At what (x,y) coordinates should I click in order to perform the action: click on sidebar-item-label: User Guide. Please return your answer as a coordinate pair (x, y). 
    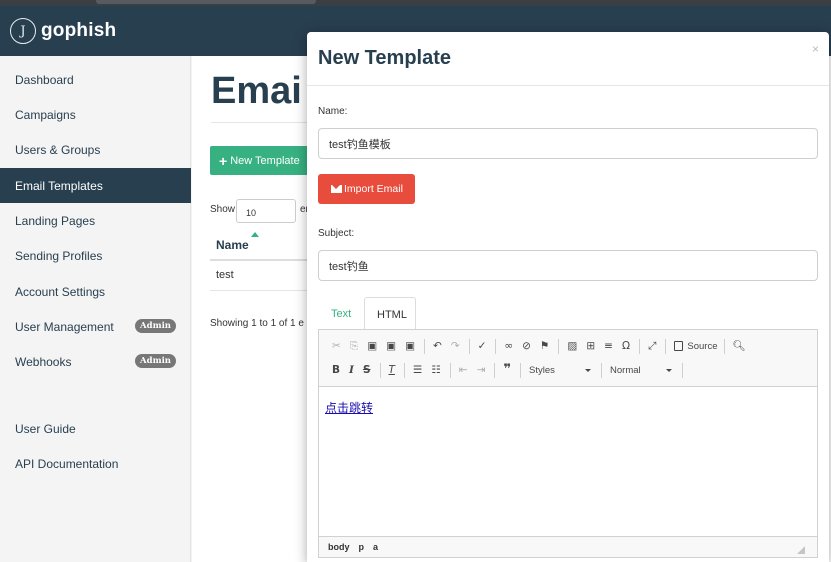
    Looking at the image, I should click on (45, 428).